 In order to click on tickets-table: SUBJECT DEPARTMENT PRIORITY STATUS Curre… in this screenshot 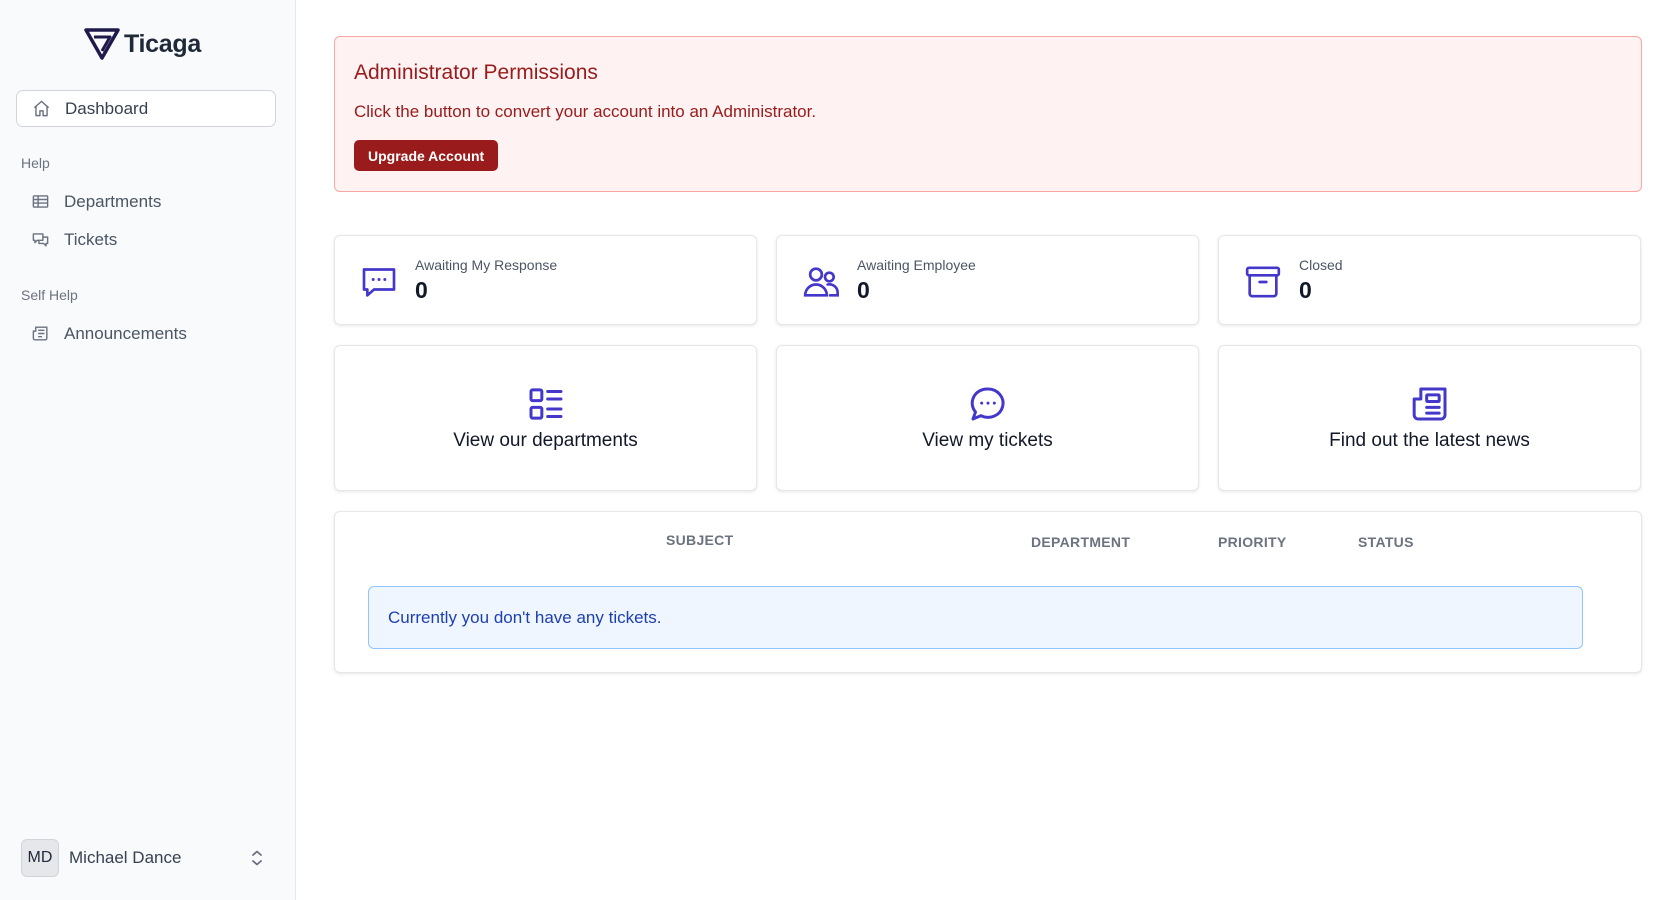, I will do `click(988, 592)`.